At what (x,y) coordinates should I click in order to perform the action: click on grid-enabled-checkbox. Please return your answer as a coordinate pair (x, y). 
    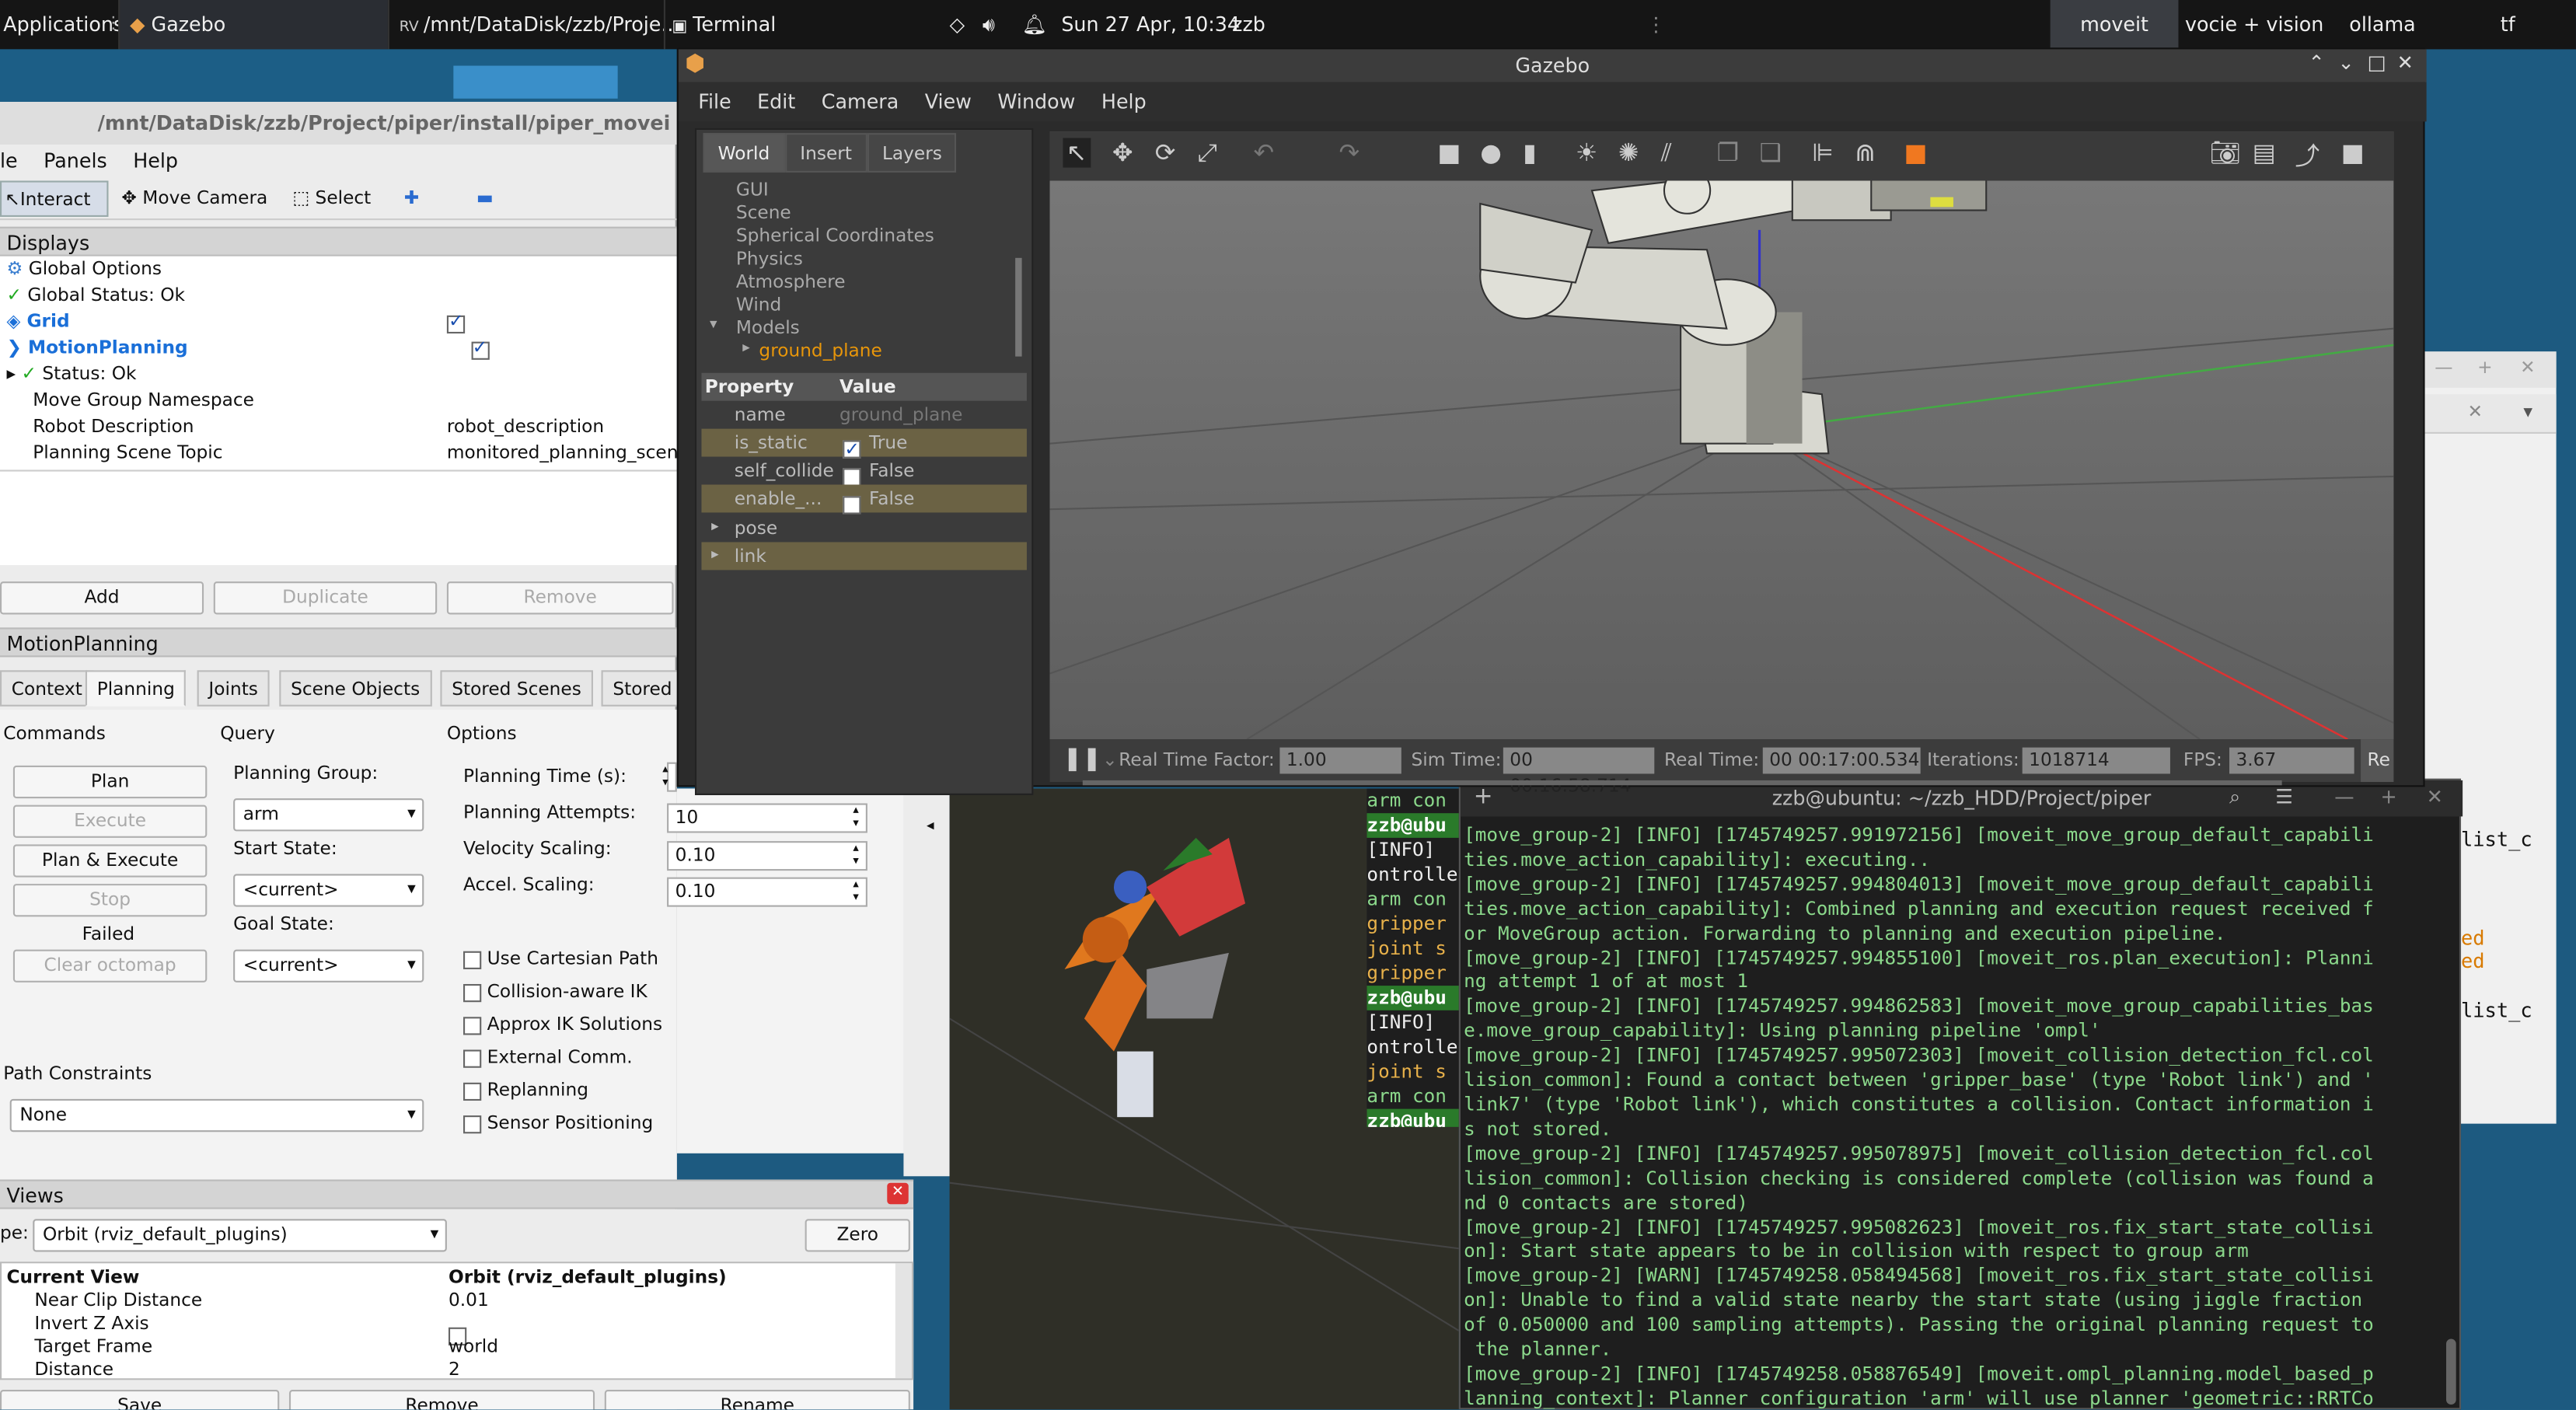
    Looking at the image, I should click on (456, 321).